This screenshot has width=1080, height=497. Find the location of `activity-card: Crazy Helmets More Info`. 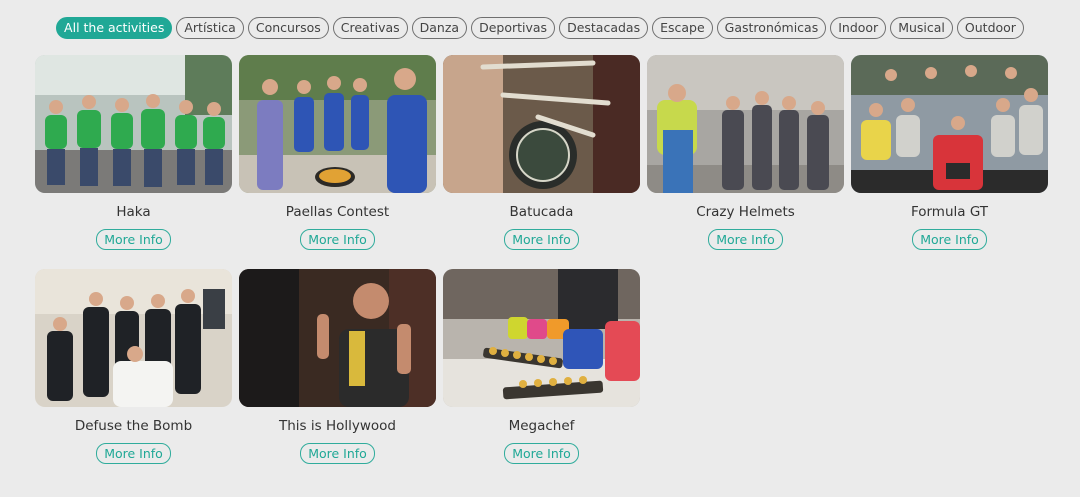

activity-card: Crazy Helmets More Info is located at coordinates (745, 162).